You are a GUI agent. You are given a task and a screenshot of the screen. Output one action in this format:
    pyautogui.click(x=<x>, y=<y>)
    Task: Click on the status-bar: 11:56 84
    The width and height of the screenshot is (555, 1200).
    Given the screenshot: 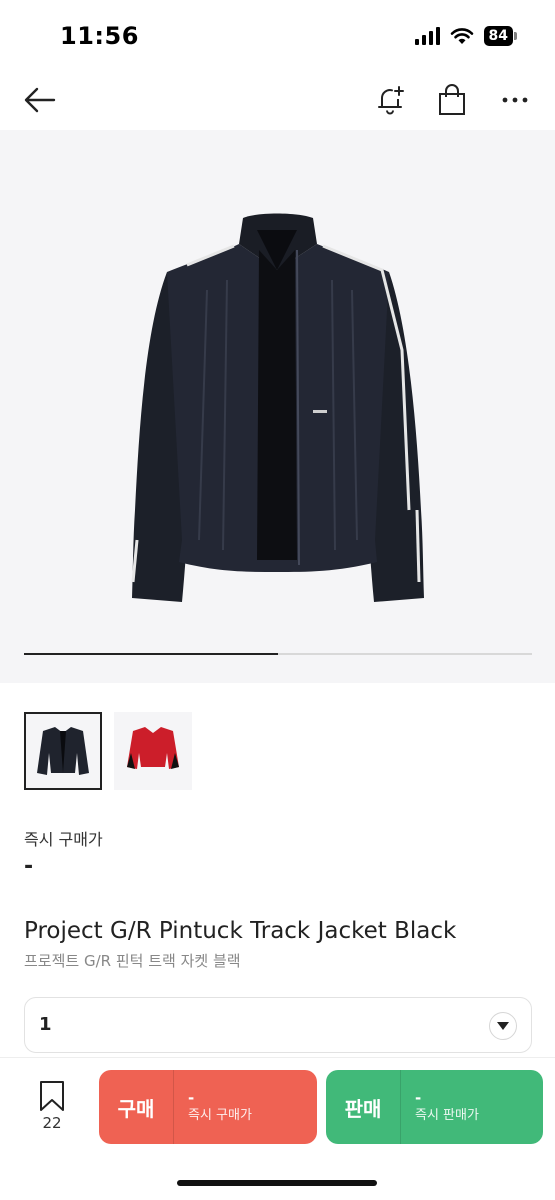 What is the action you would take?
    pyautogui.click(x=277, y=35)
    